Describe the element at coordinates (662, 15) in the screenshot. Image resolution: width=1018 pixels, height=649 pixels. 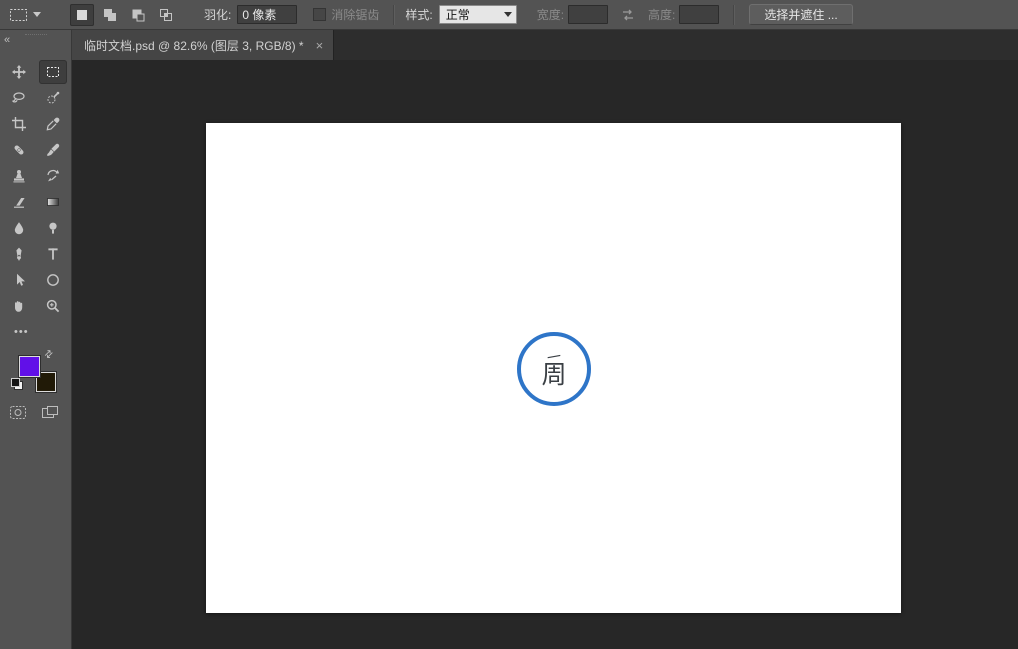
I see `height-label: 高度:` at that location.